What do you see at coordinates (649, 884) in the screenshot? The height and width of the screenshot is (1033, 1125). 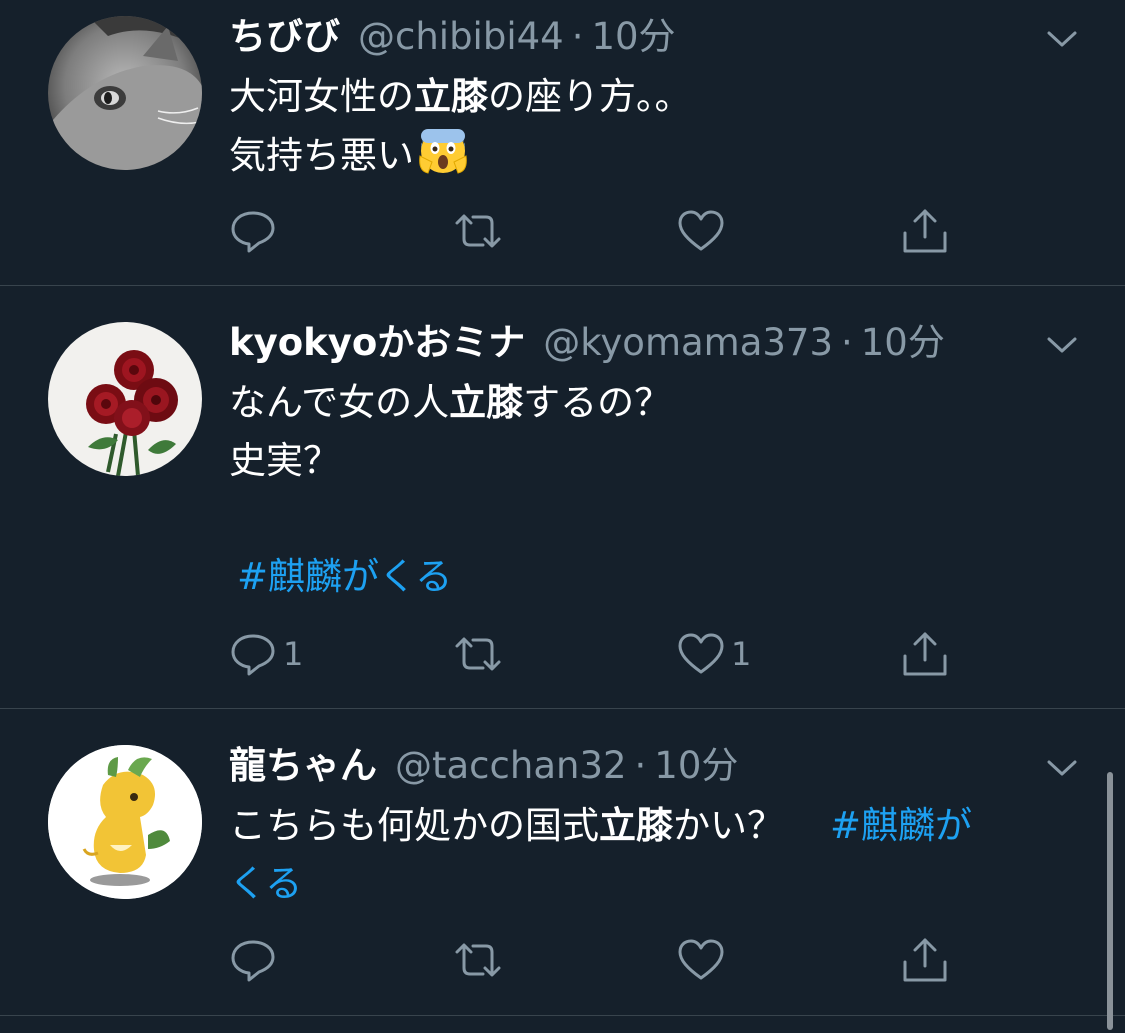 I see `tweet-text-line: くる` at bounding box center [649, 884].